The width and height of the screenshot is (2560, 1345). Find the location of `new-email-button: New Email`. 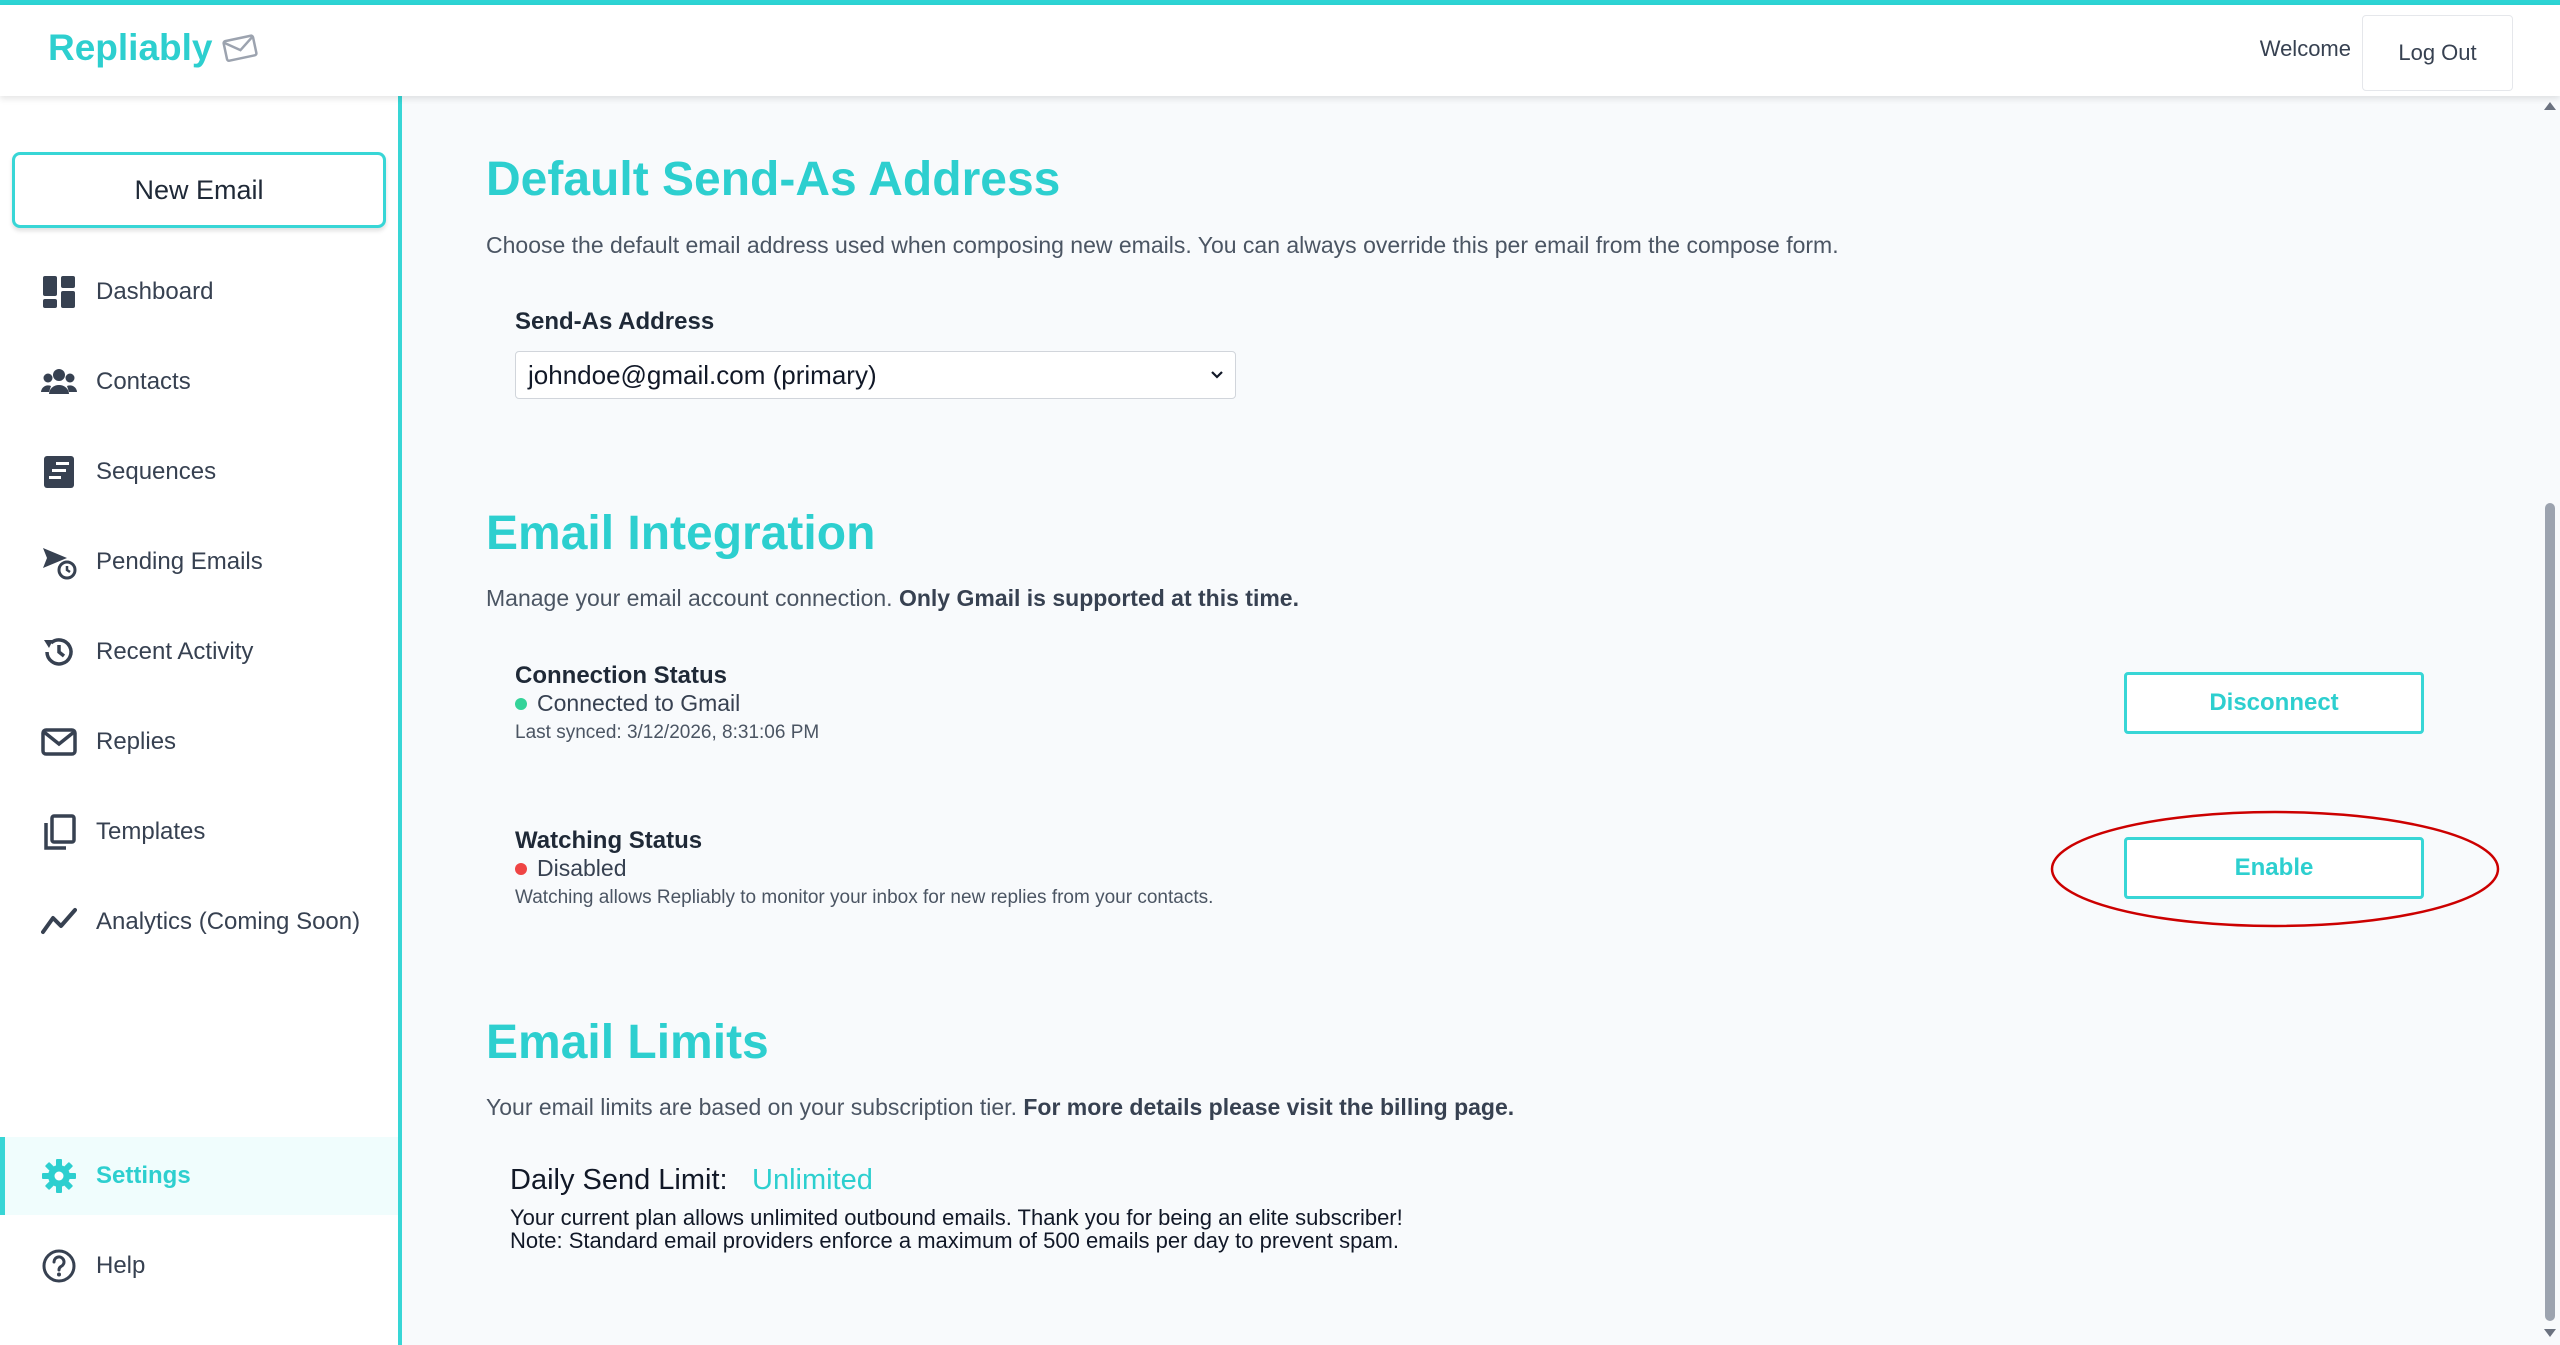

new-email-button: New Email is located at coordinates (199, 190).